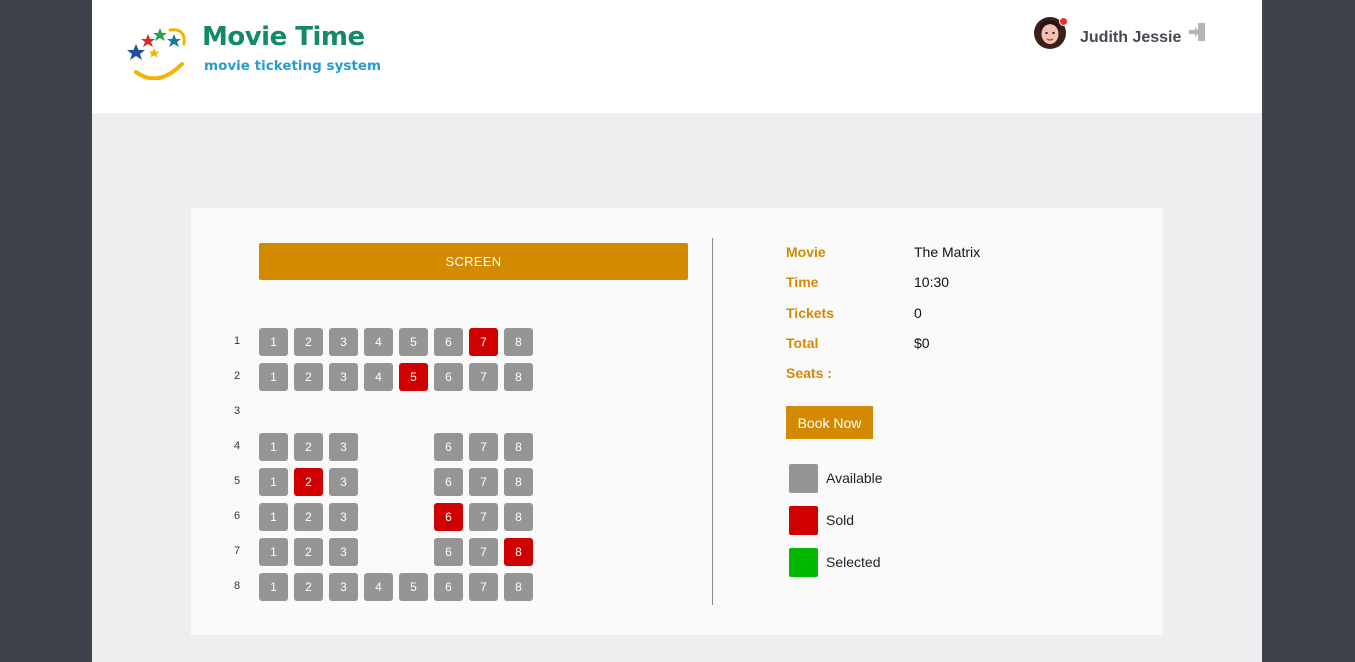 The image size is (1355, 662). I want to click on logo: Movie Time movie ticketing system, so click(256, 49).